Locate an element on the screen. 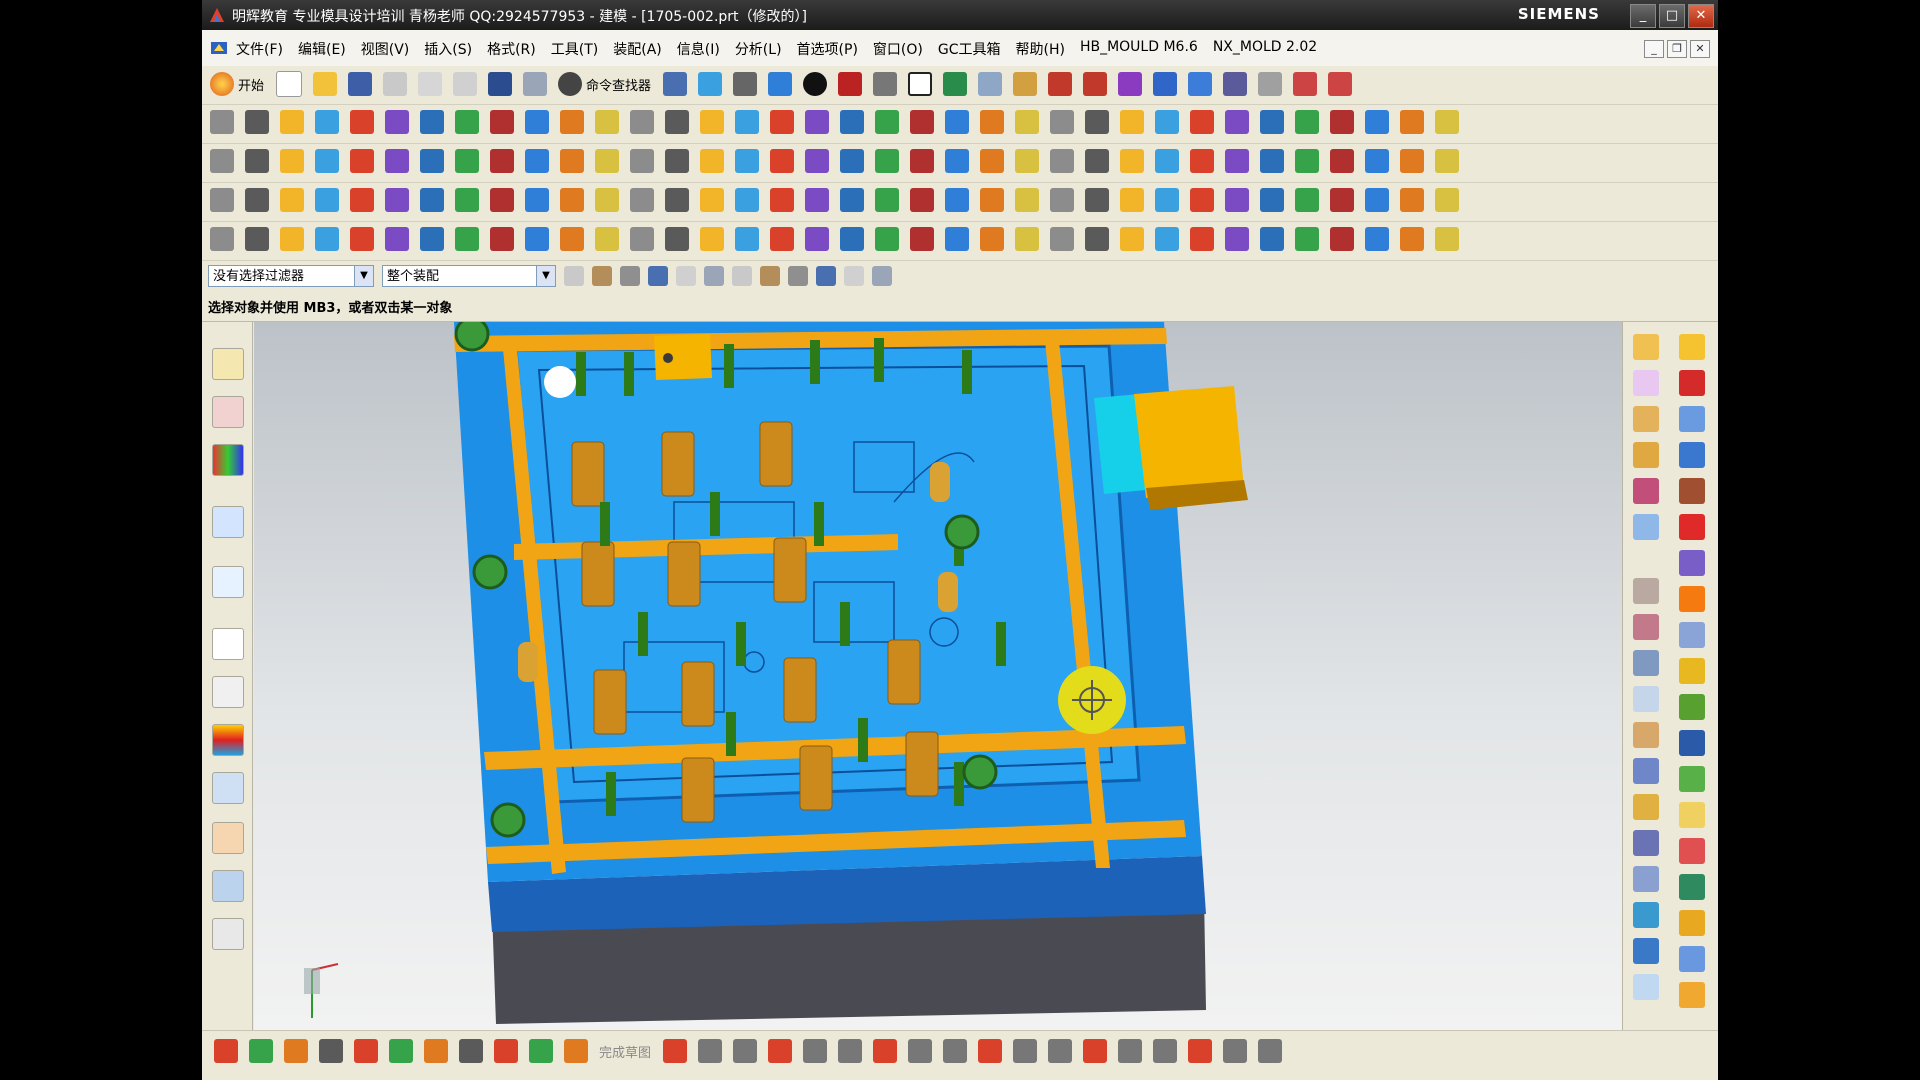 The width and height of the screenshot is (1920, 1080). background-icon is located at coordinates (920, 84).